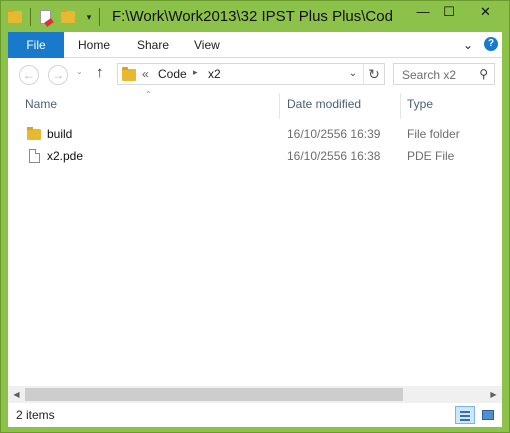 This screenshot has width=510, height=433. I want to click on back-button: ←, so click(29, 75).